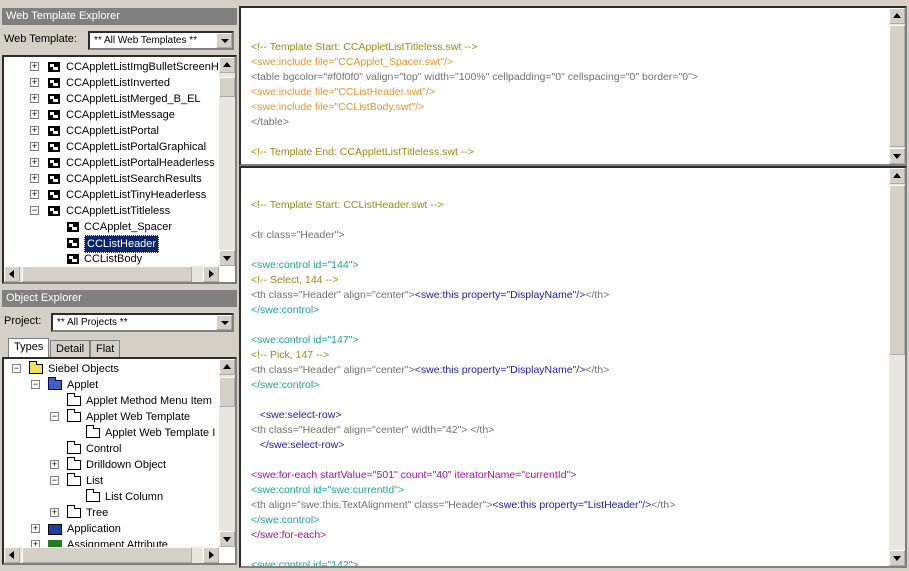  I want to click on code-line: <swe:control id="swe:currentId">, so click(327, 490).